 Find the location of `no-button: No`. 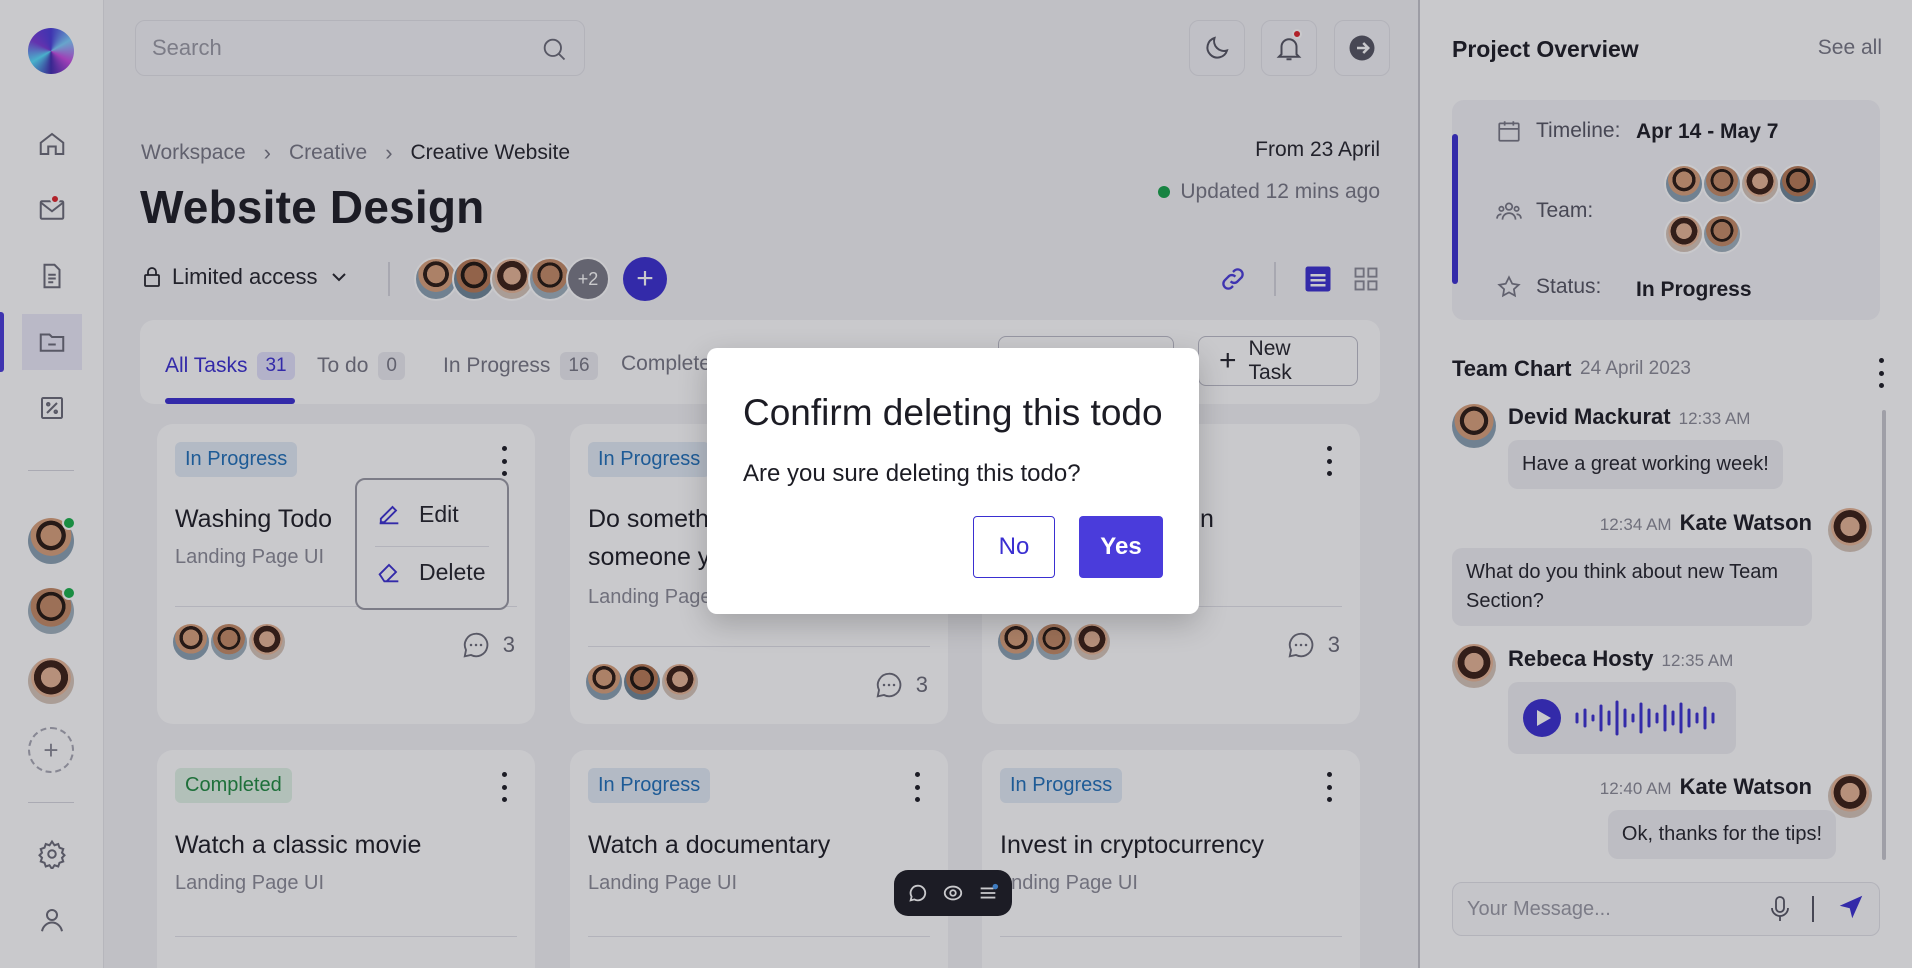

no-button: No is located at coordinates (1014, 547).